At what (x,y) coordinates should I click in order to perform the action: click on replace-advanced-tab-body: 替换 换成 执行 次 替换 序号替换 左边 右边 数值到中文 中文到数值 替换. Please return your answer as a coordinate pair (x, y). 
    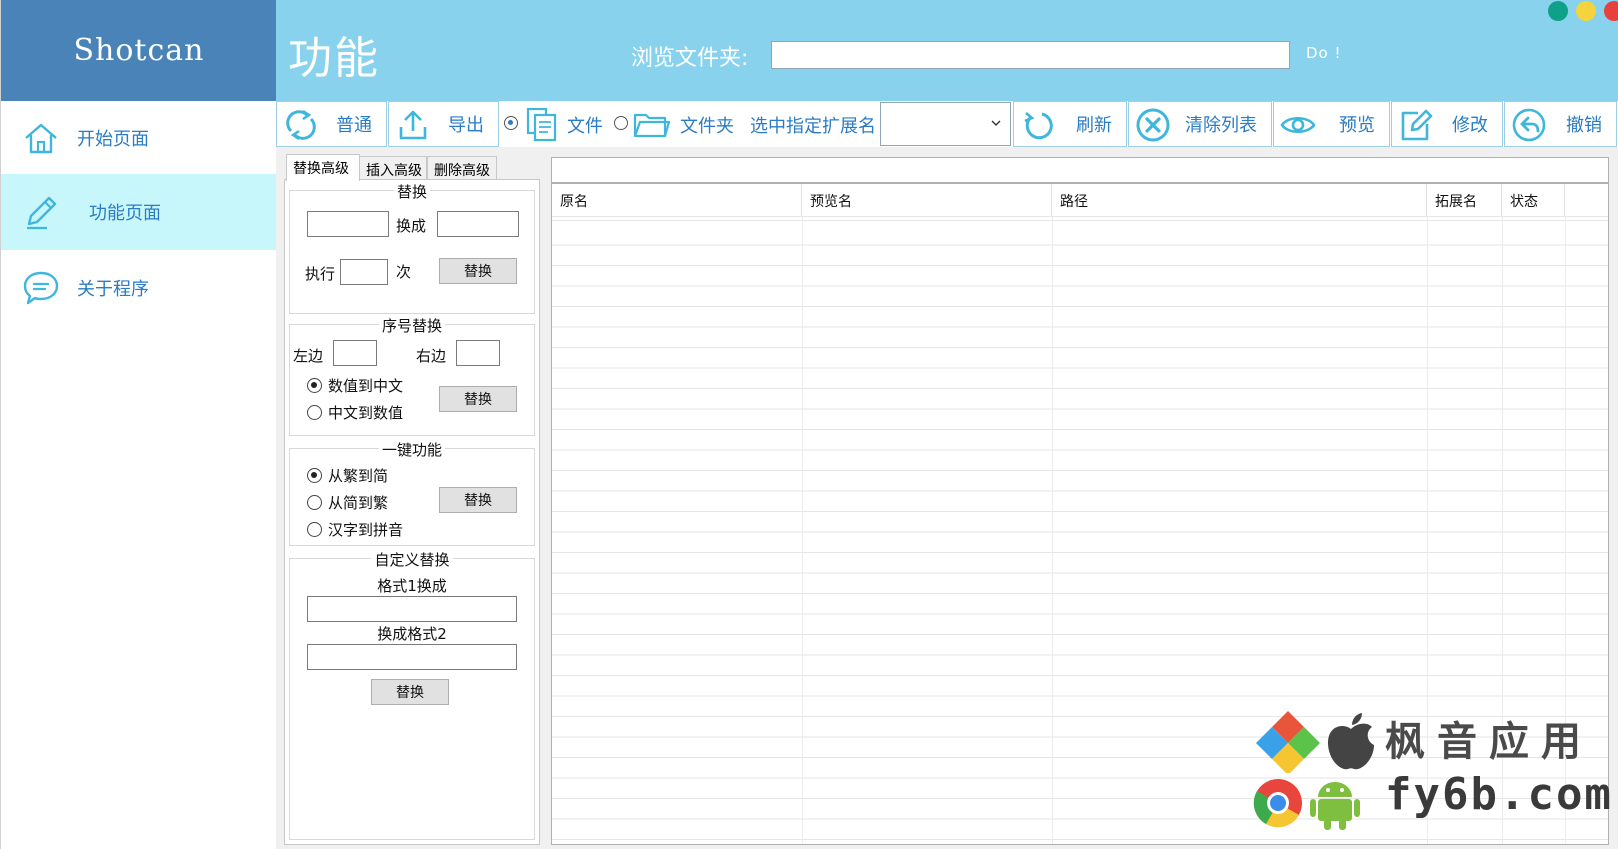
    Looking at the image, I should click on (412, 512).